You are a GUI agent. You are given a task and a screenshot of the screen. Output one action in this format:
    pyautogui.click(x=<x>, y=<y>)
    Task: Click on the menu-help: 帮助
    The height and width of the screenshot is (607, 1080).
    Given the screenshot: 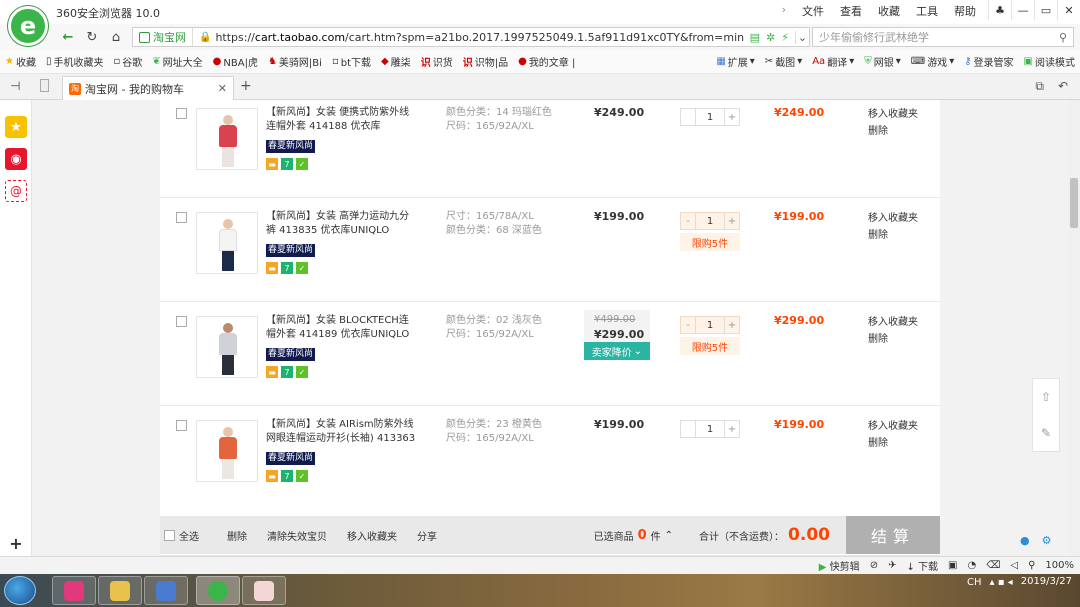 What is the action you would take?
    pyautogui.click(x=965, y=11)
    